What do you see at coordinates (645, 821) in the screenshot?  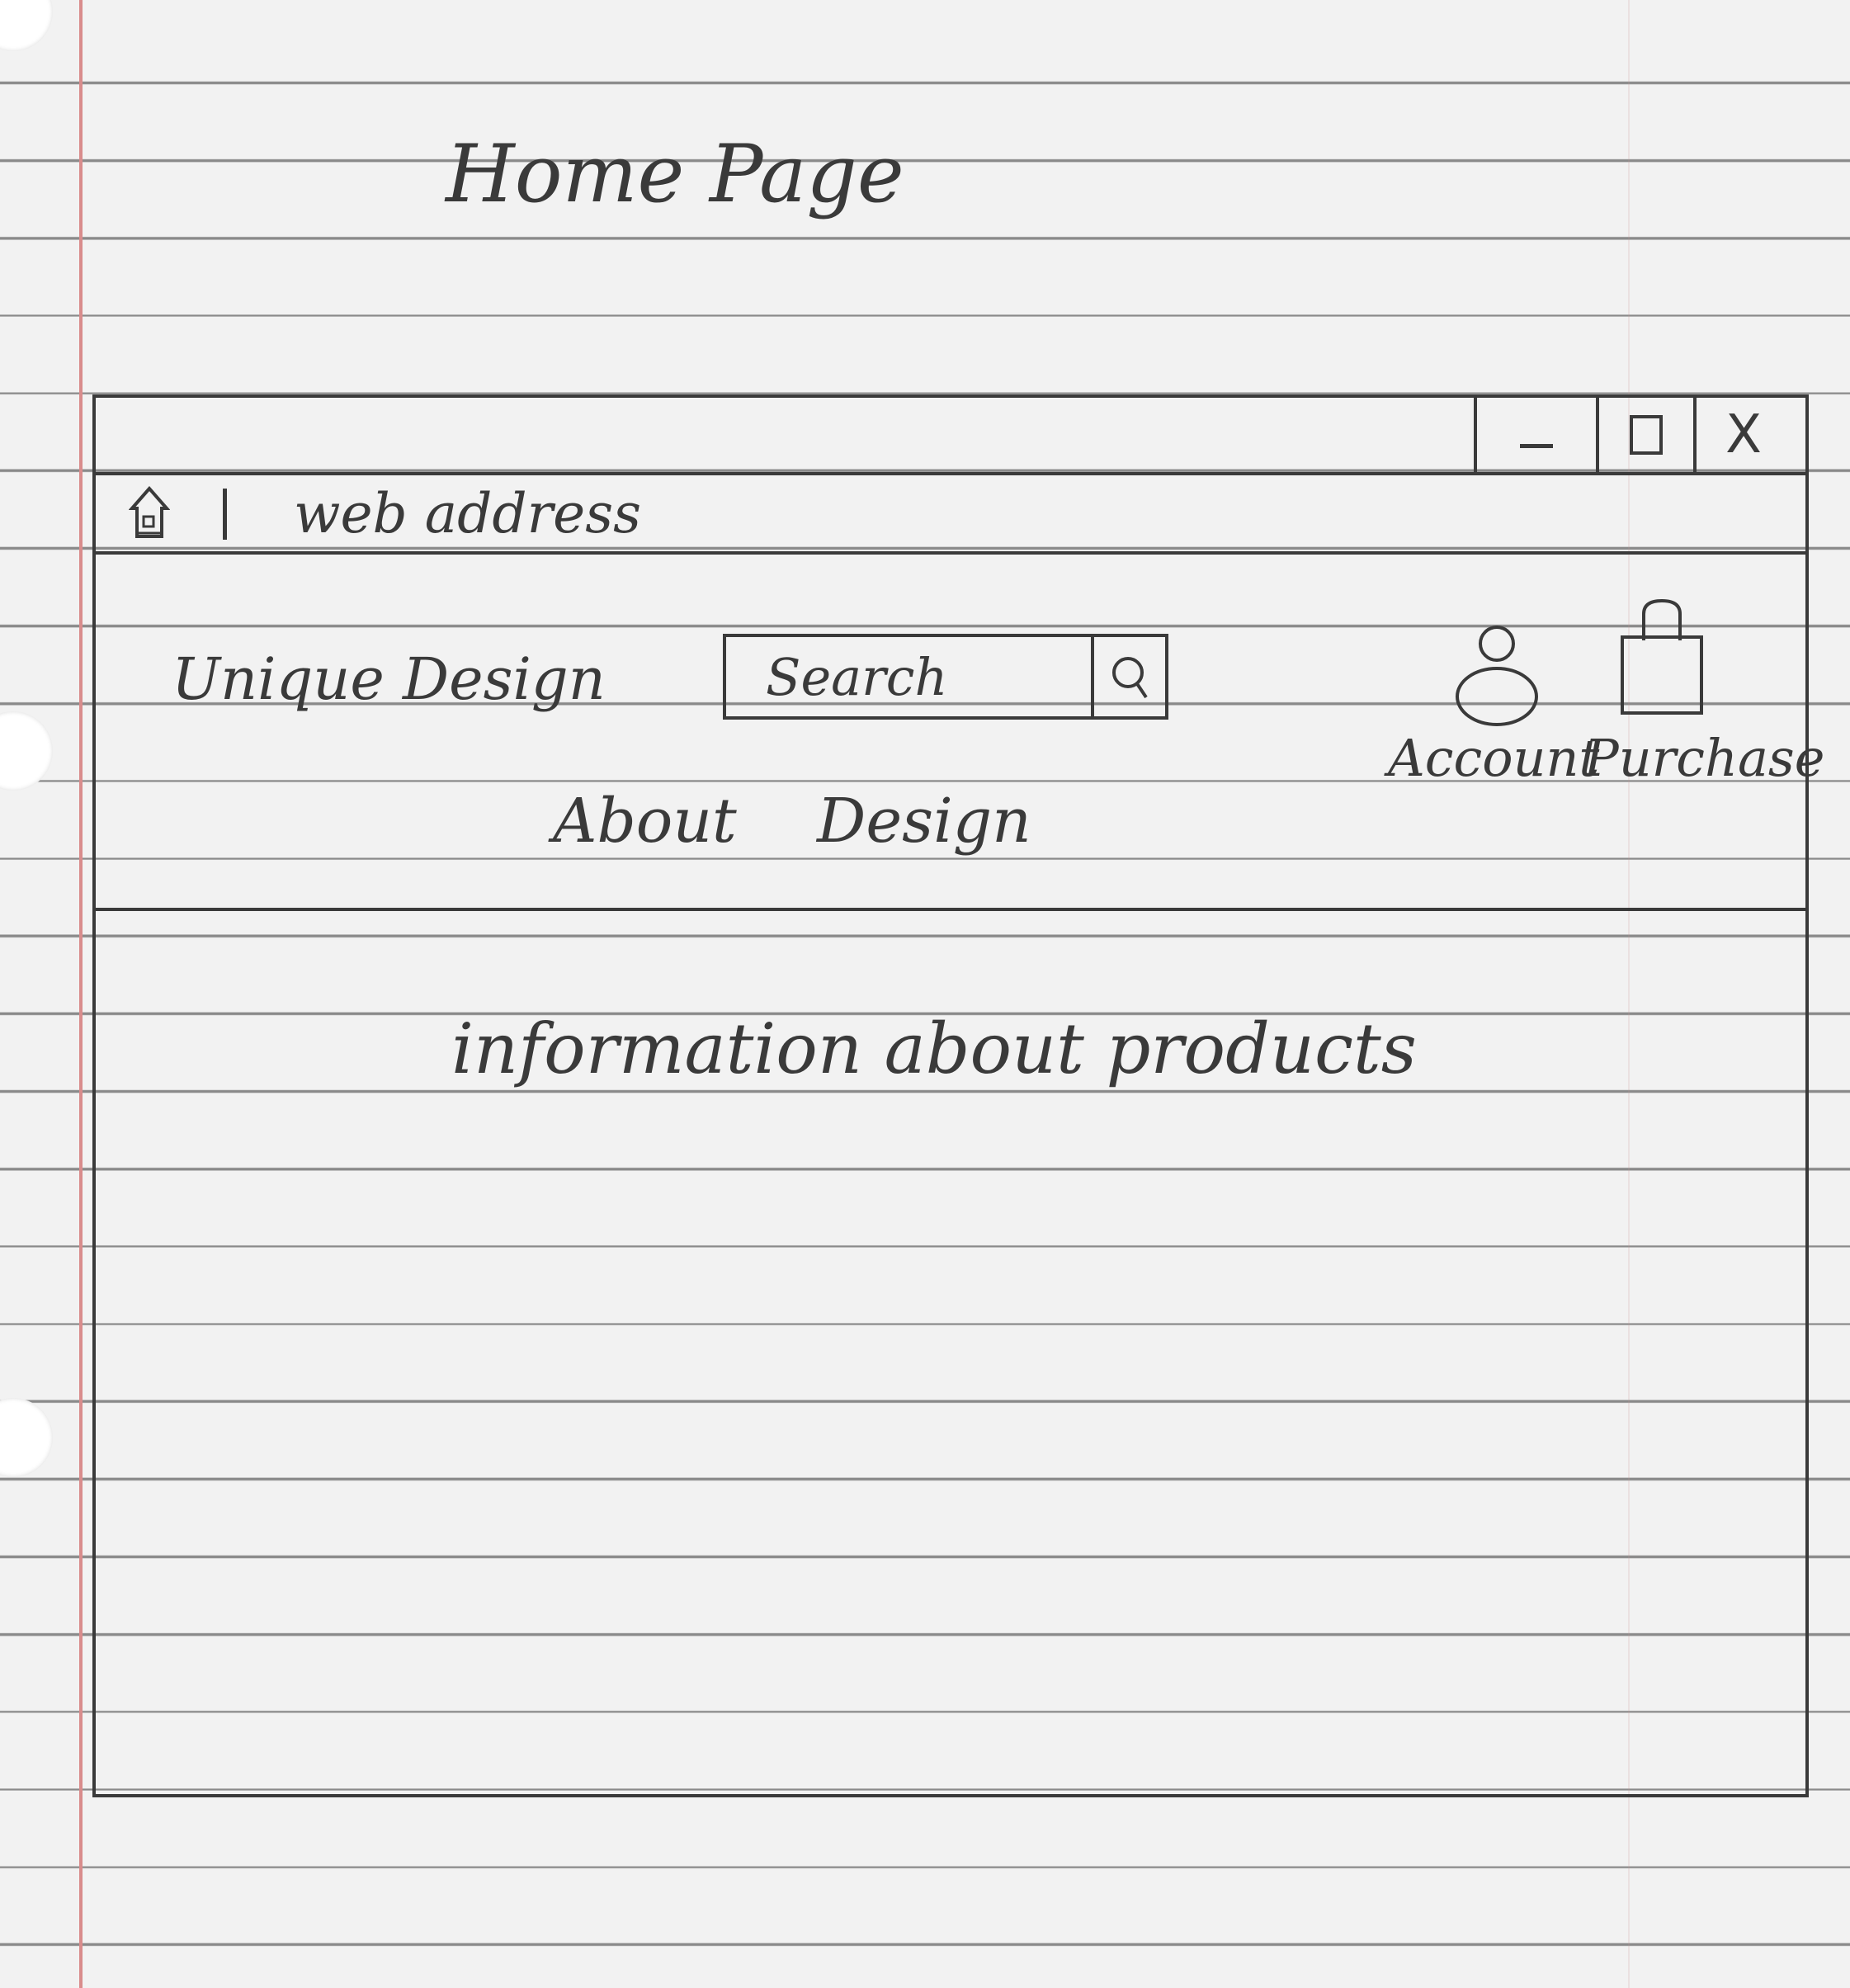 I see `nav-item-about: About` at bounding box center [645, 821].